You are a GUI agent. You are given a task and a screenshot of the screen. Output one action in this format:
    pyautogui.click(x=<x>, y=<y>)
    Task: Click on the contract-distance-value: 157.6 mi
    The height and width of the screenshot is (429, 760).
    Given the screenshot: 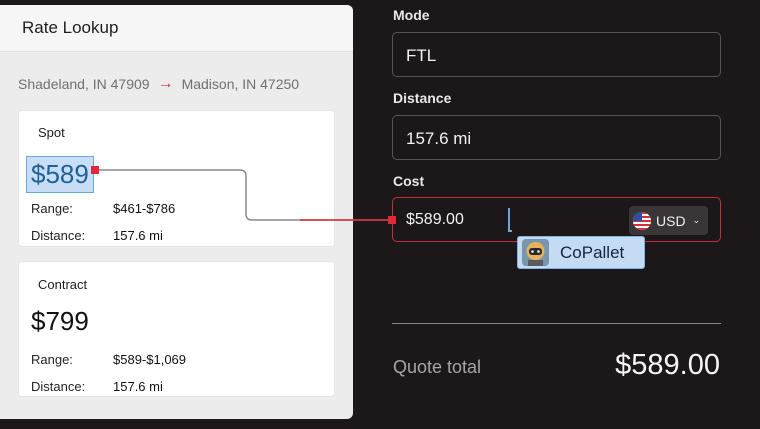 What is the action you would take?
    pyautogui.click(x=138, y=386)
    